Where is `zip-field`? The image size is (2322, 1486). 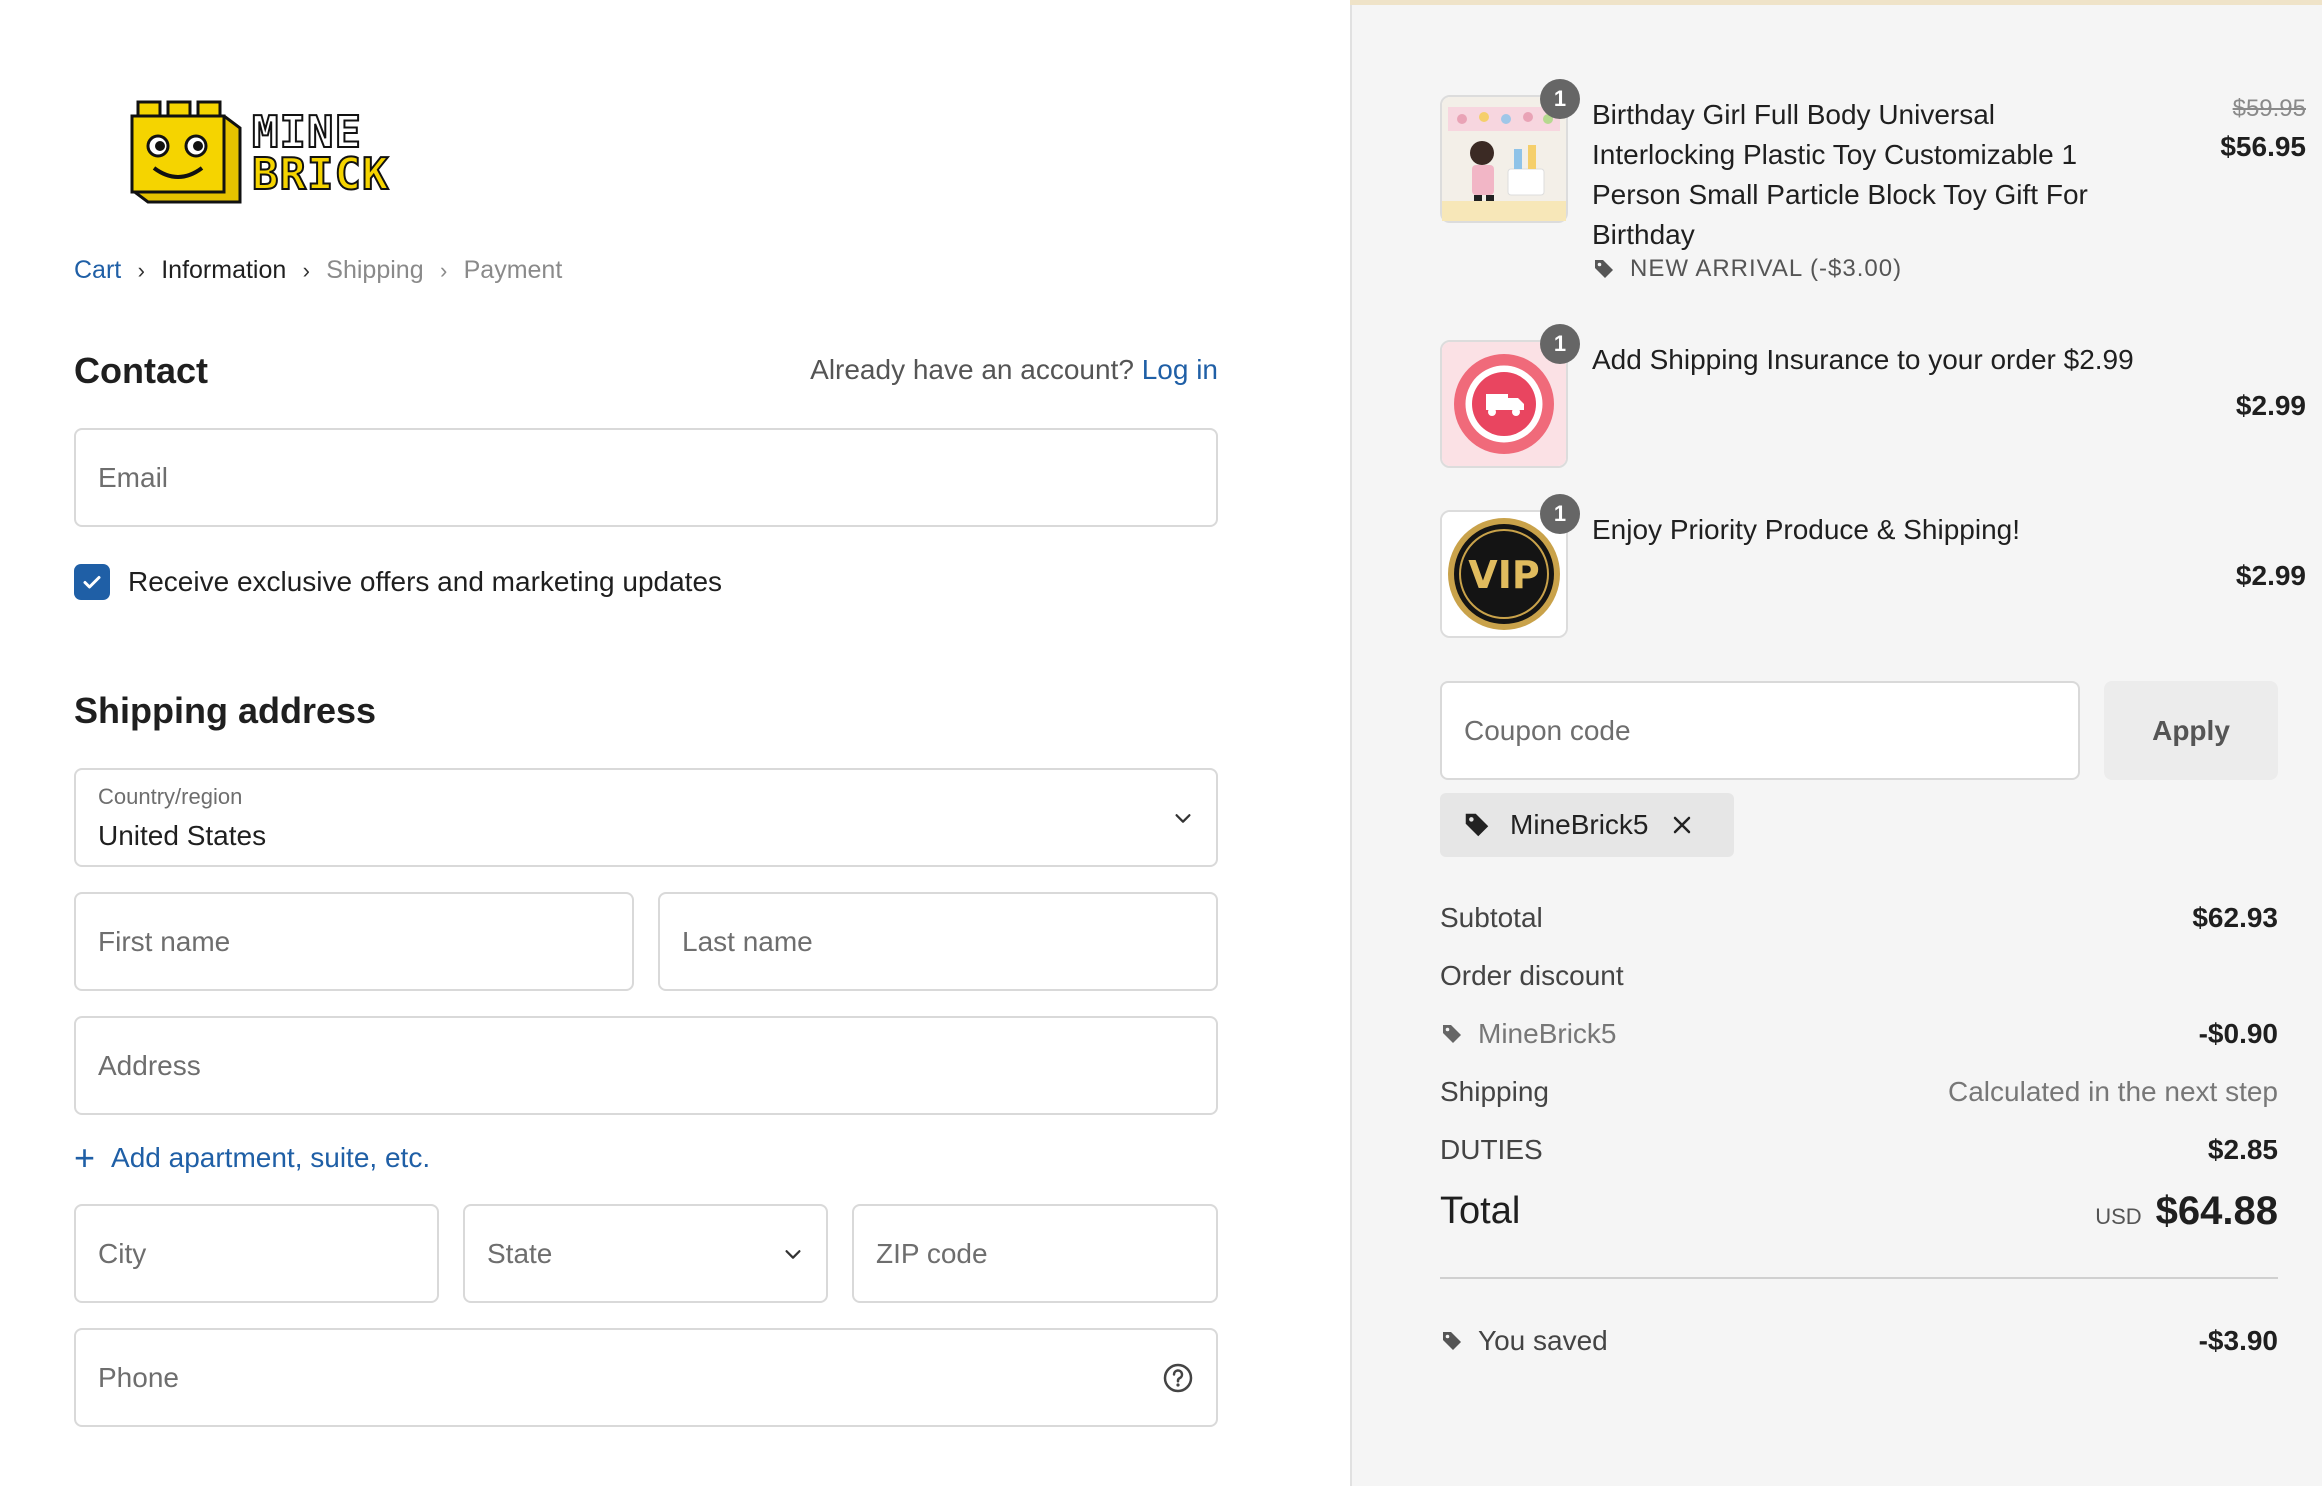
zip-field is located at coordinates (1035, 1253).